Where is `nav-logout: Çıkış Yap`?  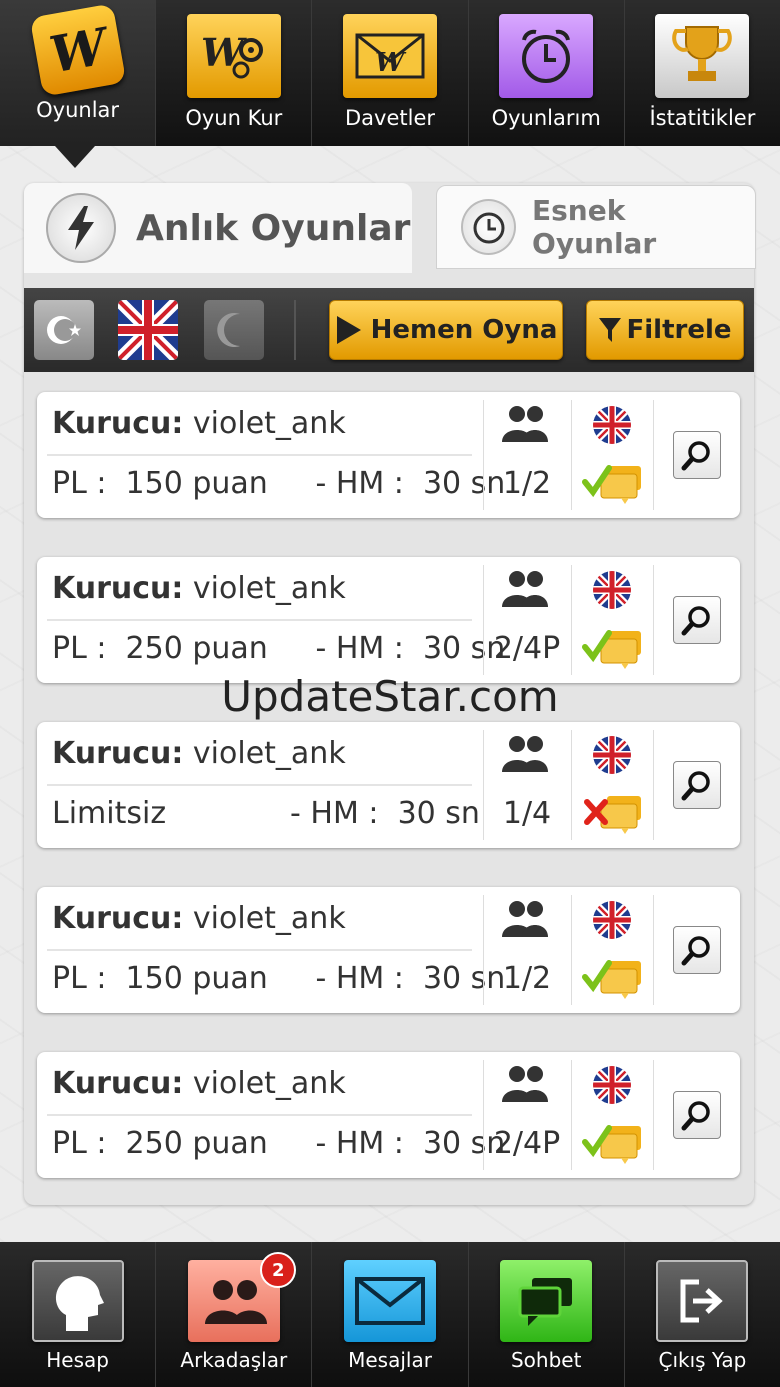
nav-logout: Çıkış Yap is located at coordinates (702, 1314).